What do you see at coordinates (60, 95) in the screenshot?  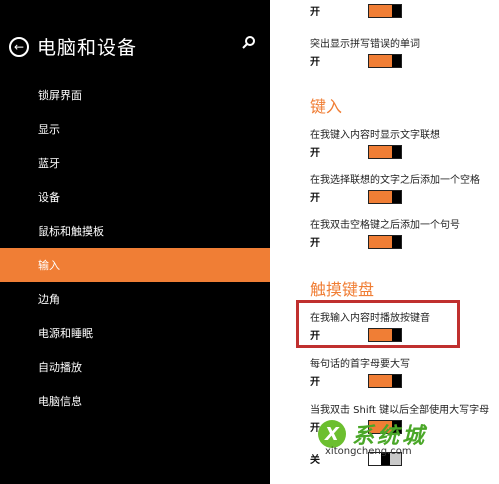 I see `sidebar-item-label: 锁屏界面` at bounding box center [60, 95].